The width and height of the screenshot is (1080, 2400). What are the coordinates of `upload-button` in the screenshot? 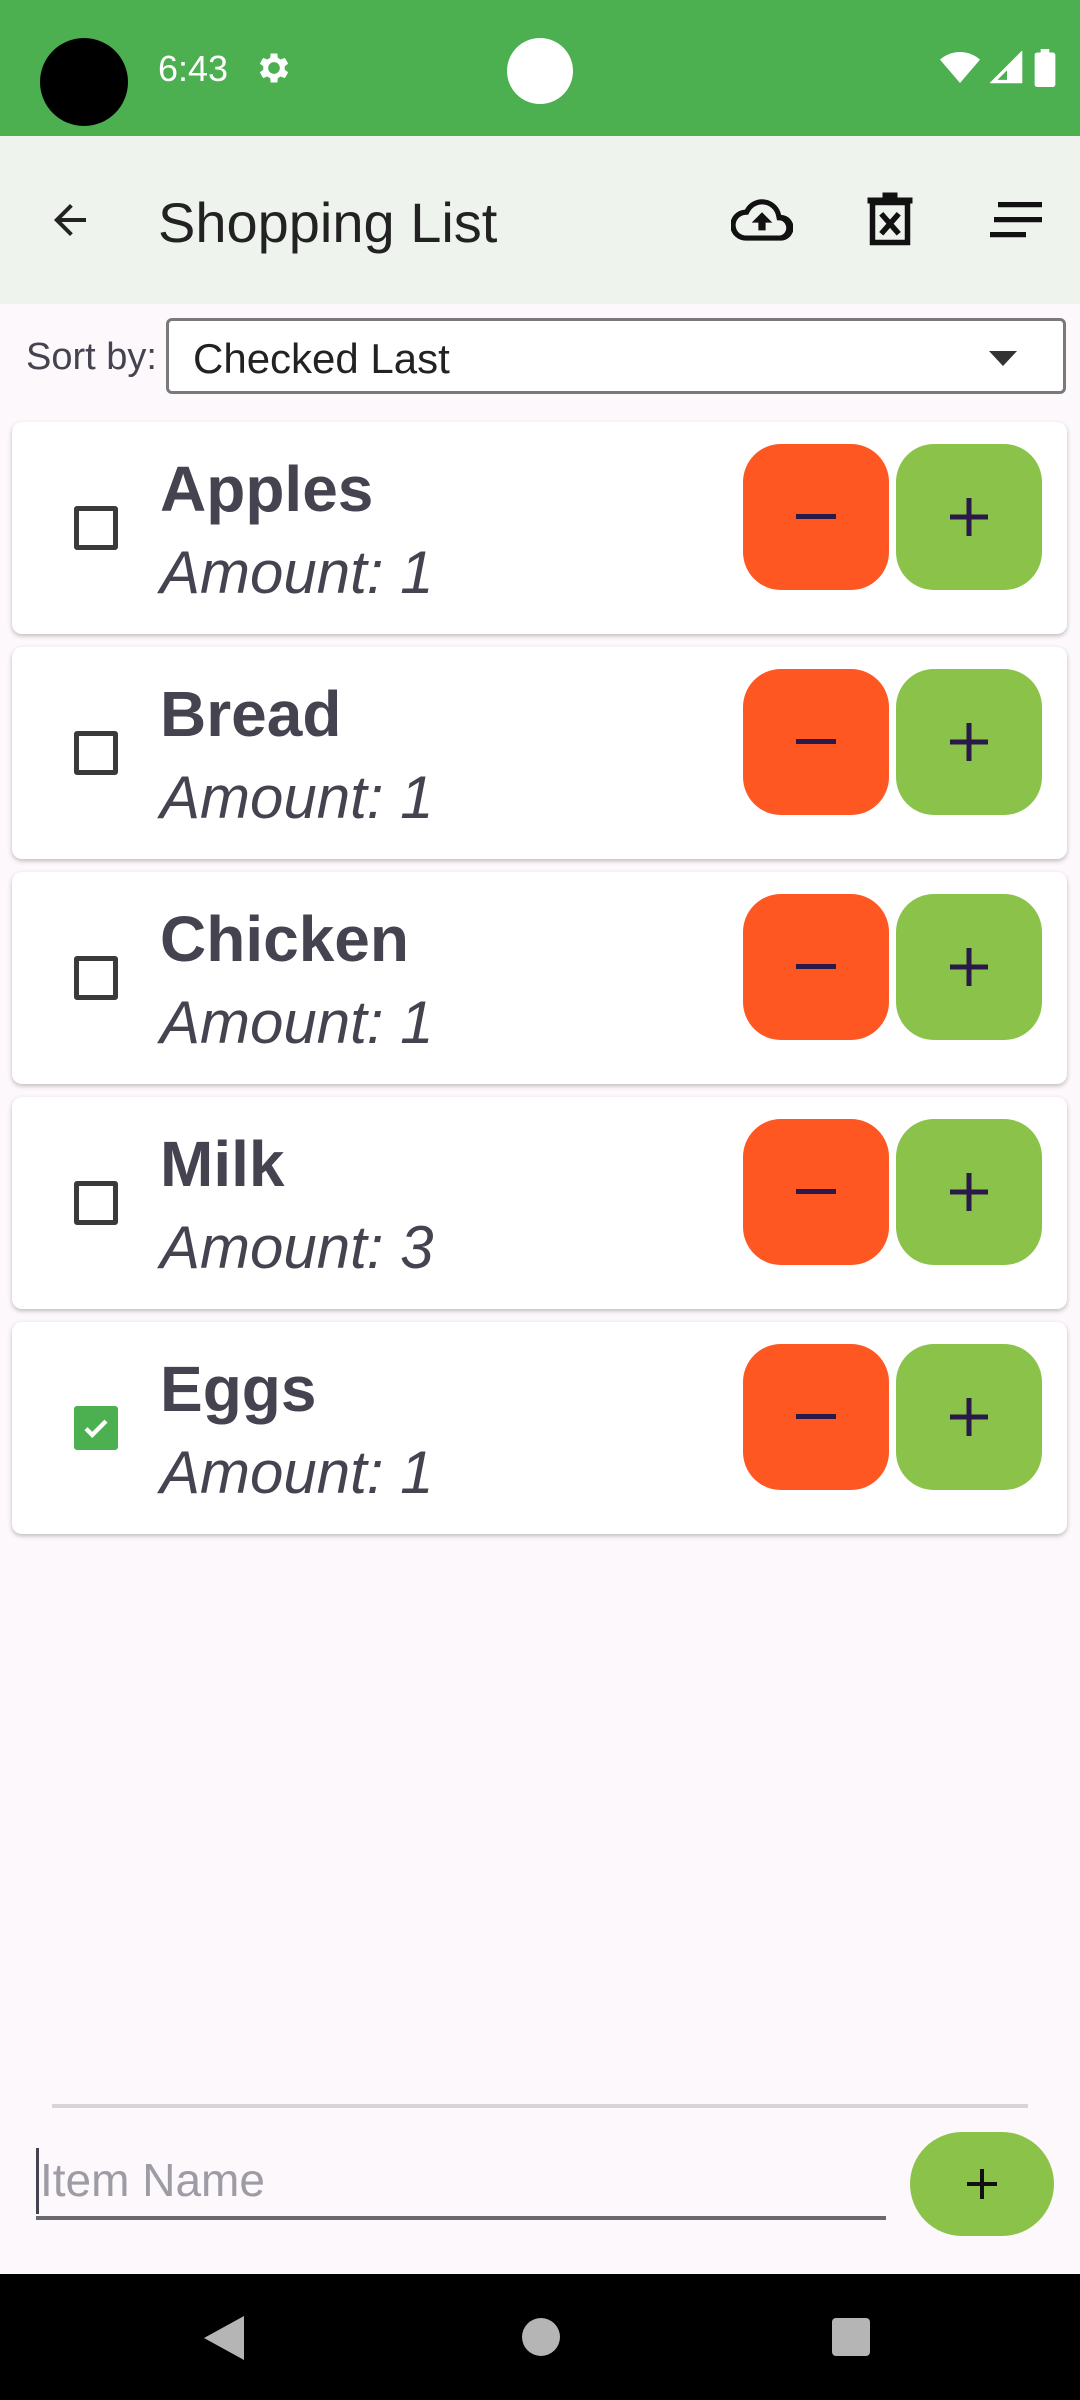 It's located at (762, 220).